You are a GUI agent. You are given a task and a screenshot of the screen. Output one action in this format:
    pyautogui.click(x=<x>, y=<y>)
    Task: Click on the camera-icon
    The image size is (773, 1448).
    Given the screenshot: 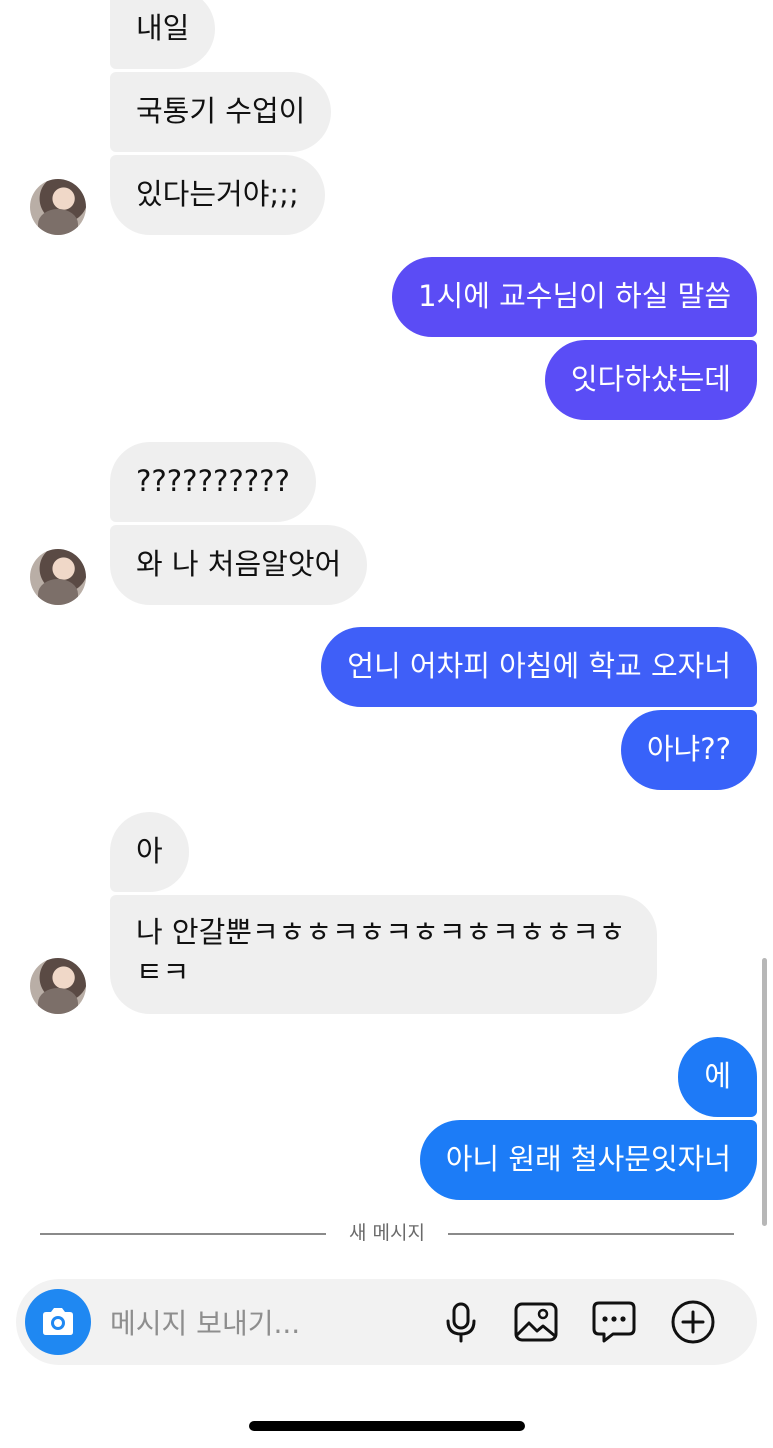 What is the action you would take?
    pyautogui.click(x=58, y=1321)
    